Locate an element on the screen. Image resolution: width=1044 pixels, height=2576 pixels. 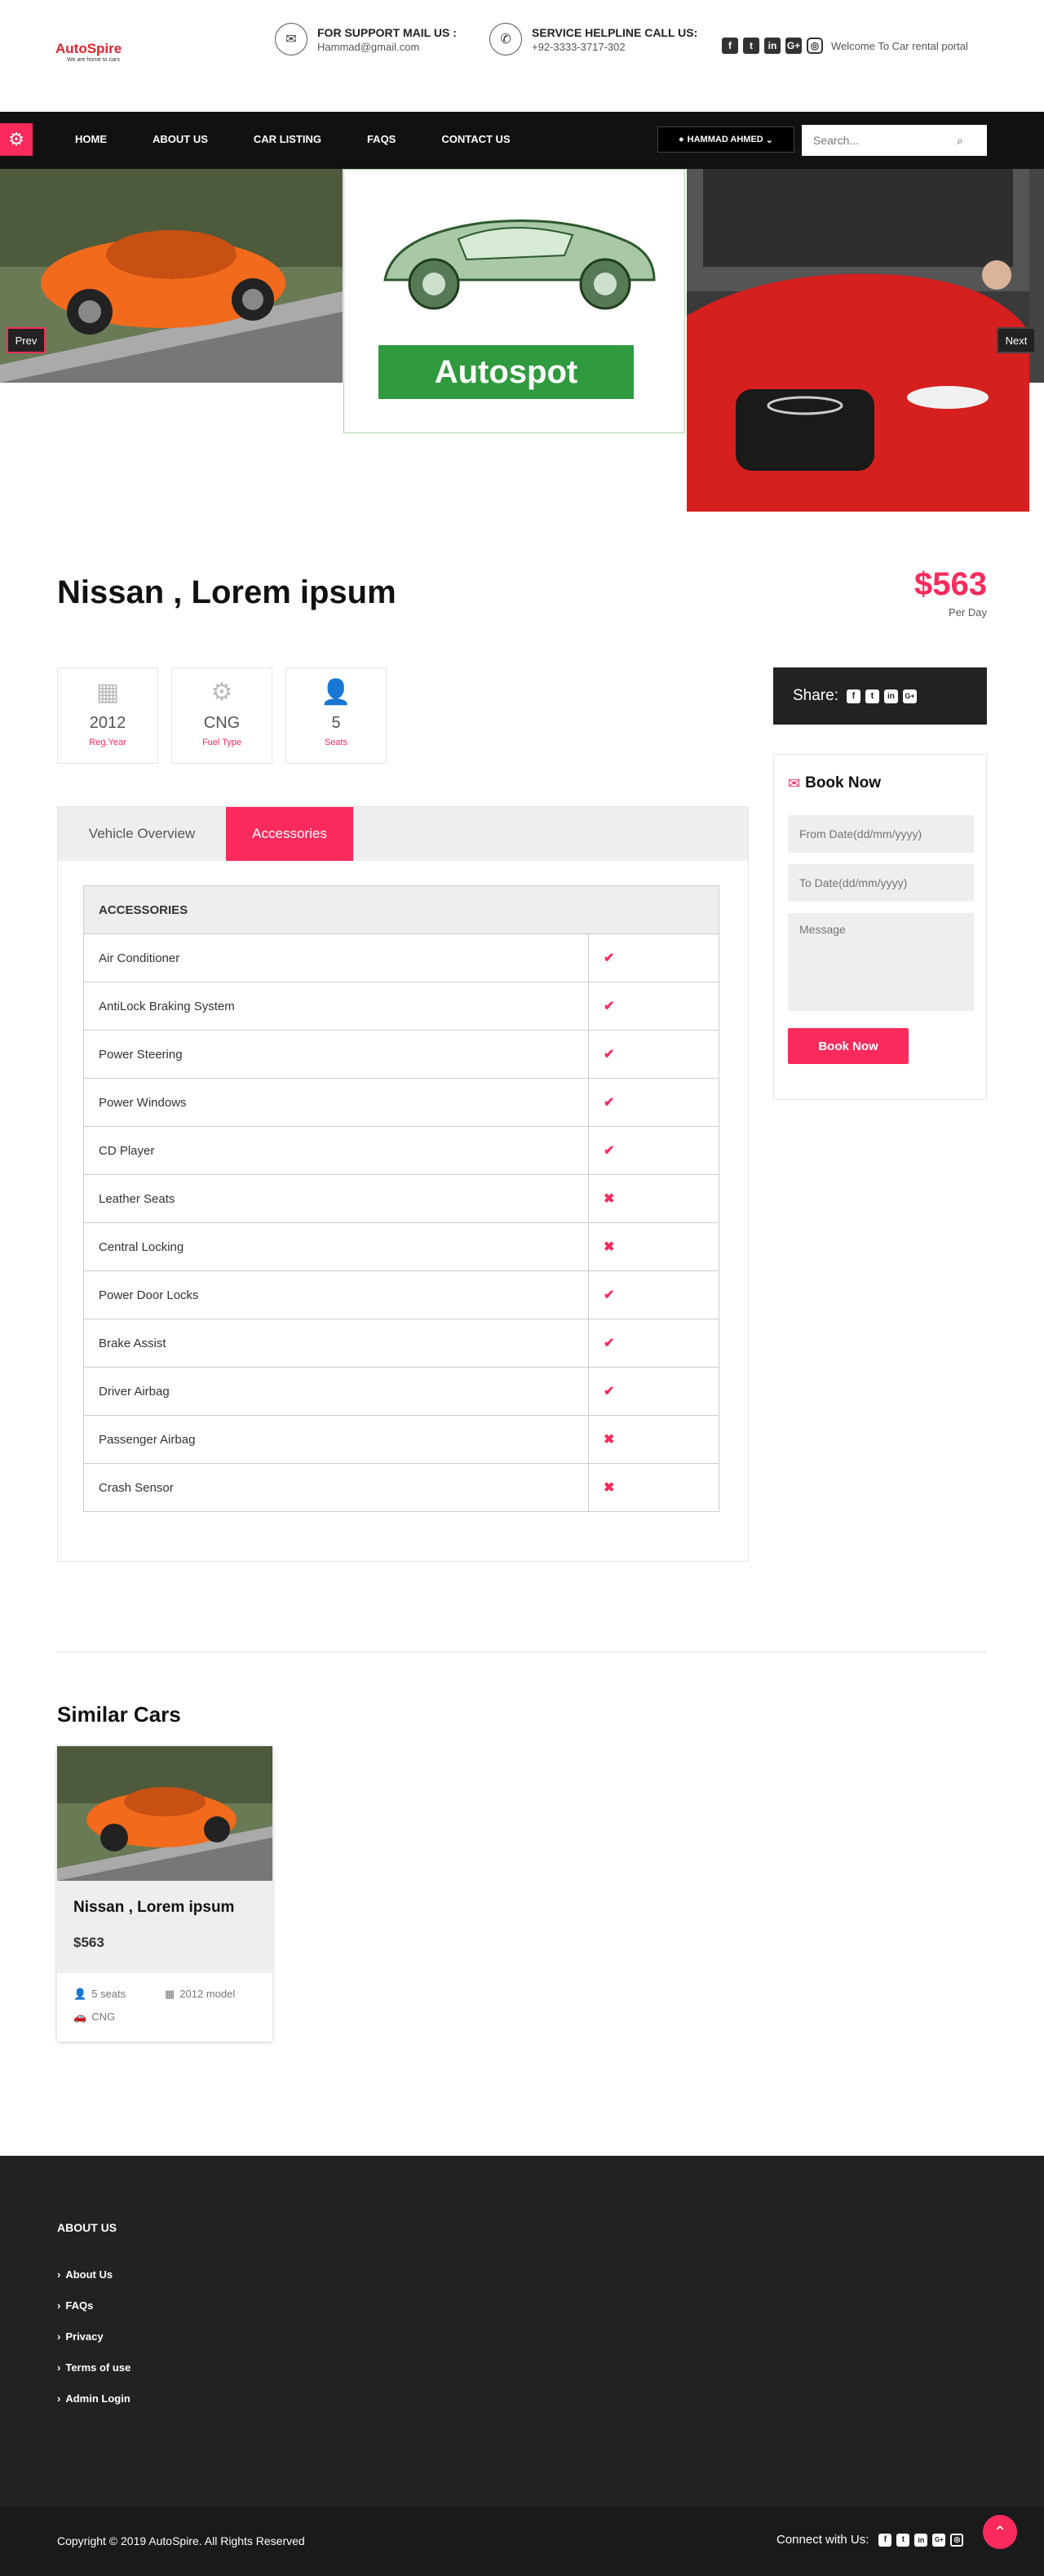
user-dropdown: ● HAMMAD AHMED ⌄ is located at coordinates (725, 139).